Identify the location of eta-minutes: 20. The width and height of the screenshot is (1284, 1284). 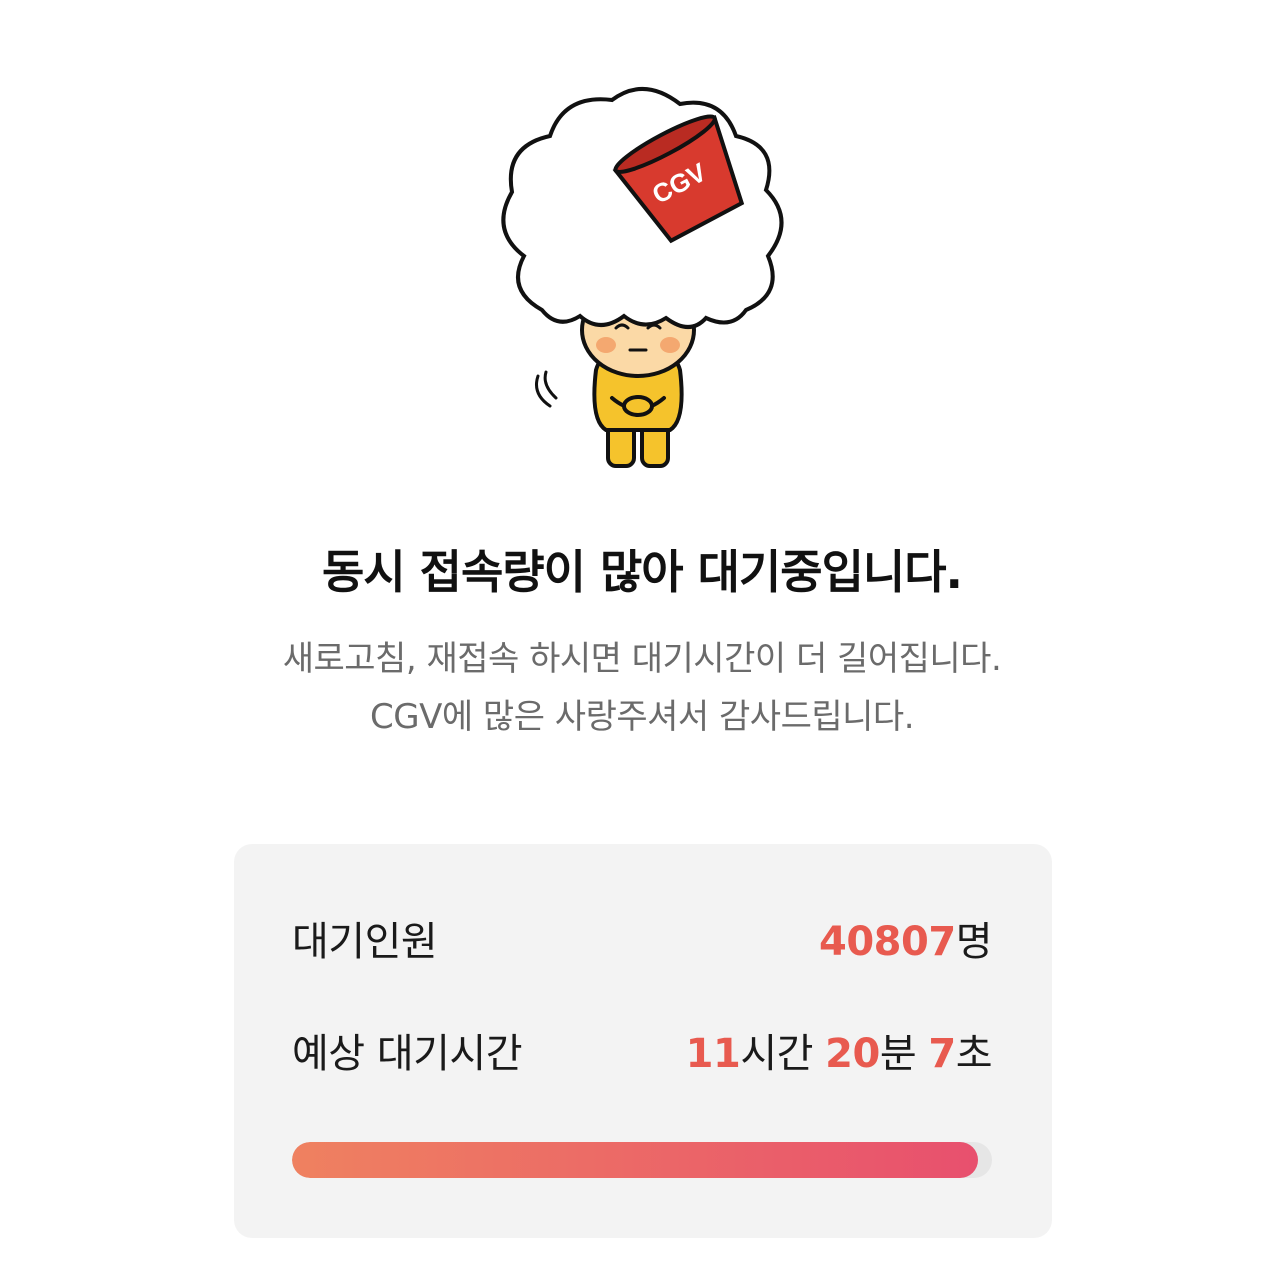
(852, 1054).